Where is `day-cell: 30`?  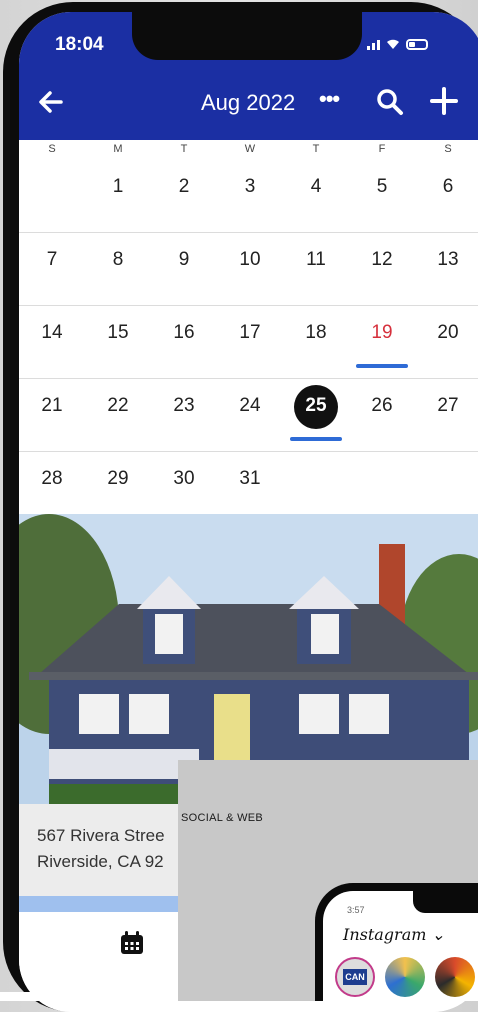 day-cell: 30 is located at coordinates (184, 479).